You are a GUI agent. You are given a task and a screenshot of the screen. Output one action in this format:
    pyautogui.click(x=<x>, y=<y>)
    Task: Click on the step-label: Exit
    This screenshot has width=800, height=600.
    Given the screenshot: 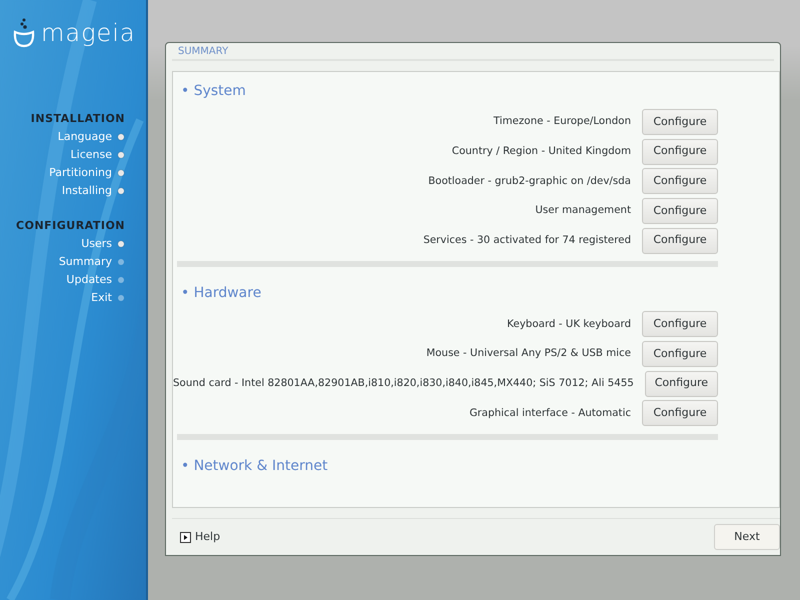 What is the action you would take?
    pyautogui.click(x=101, y=298)
    